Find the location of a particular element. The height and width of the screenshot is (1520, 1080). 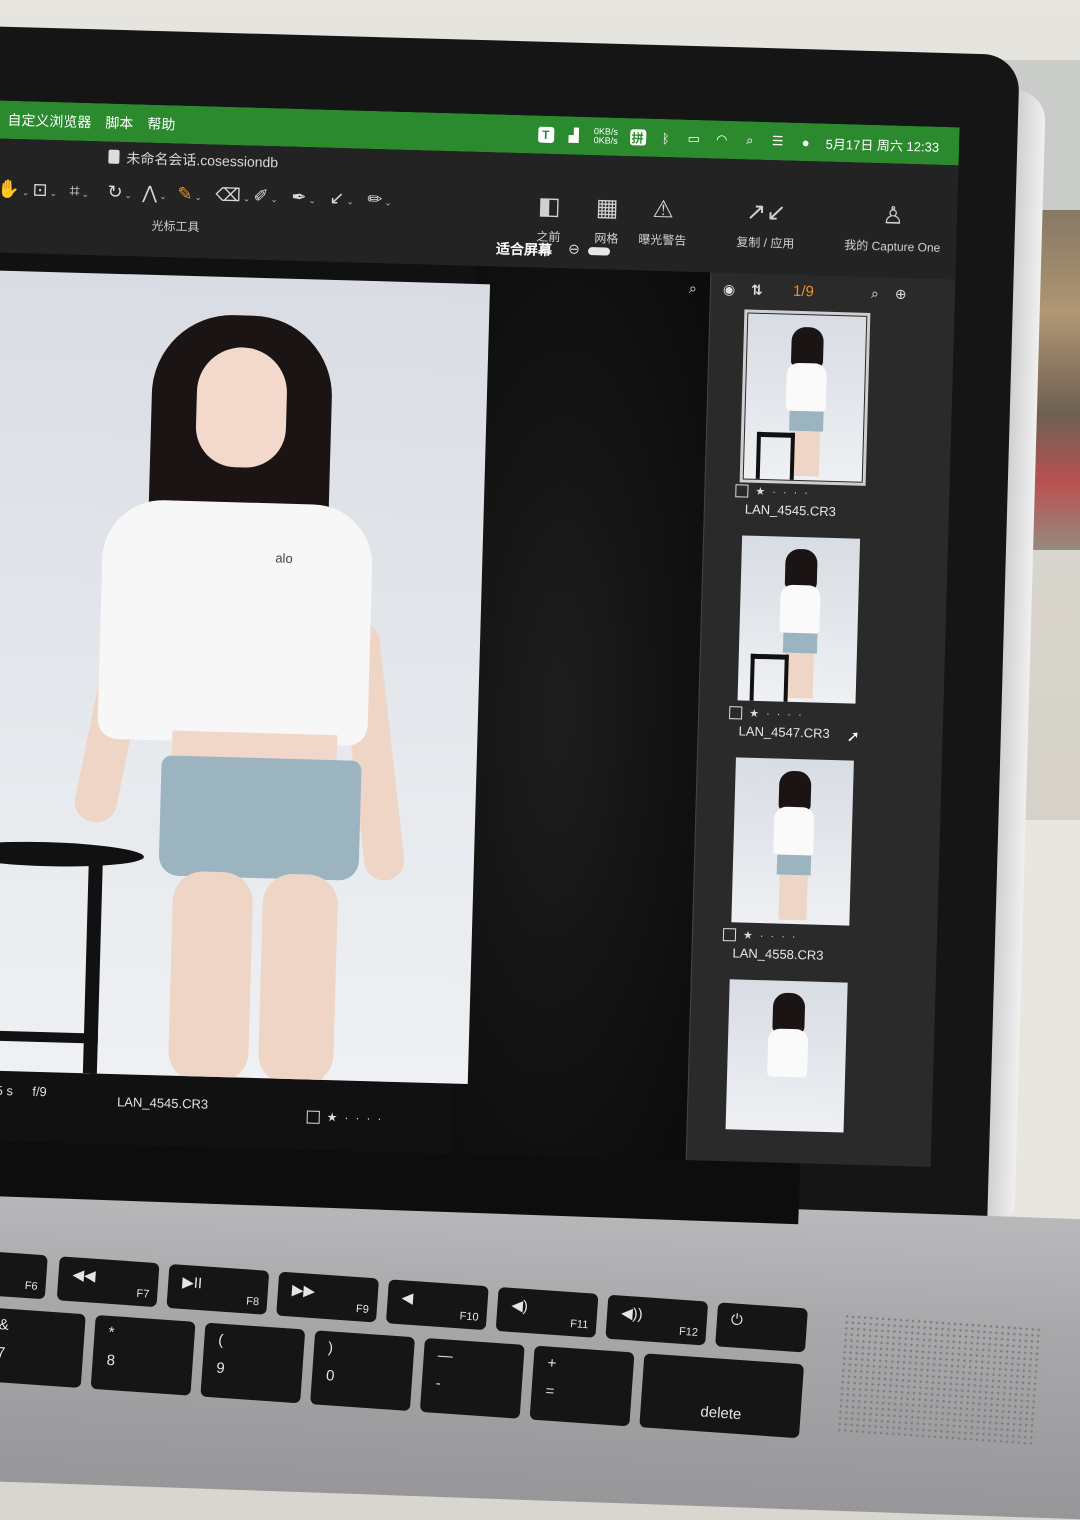

annotate-tool-icon: ↙⌄ is located at coordinates (341, 199).